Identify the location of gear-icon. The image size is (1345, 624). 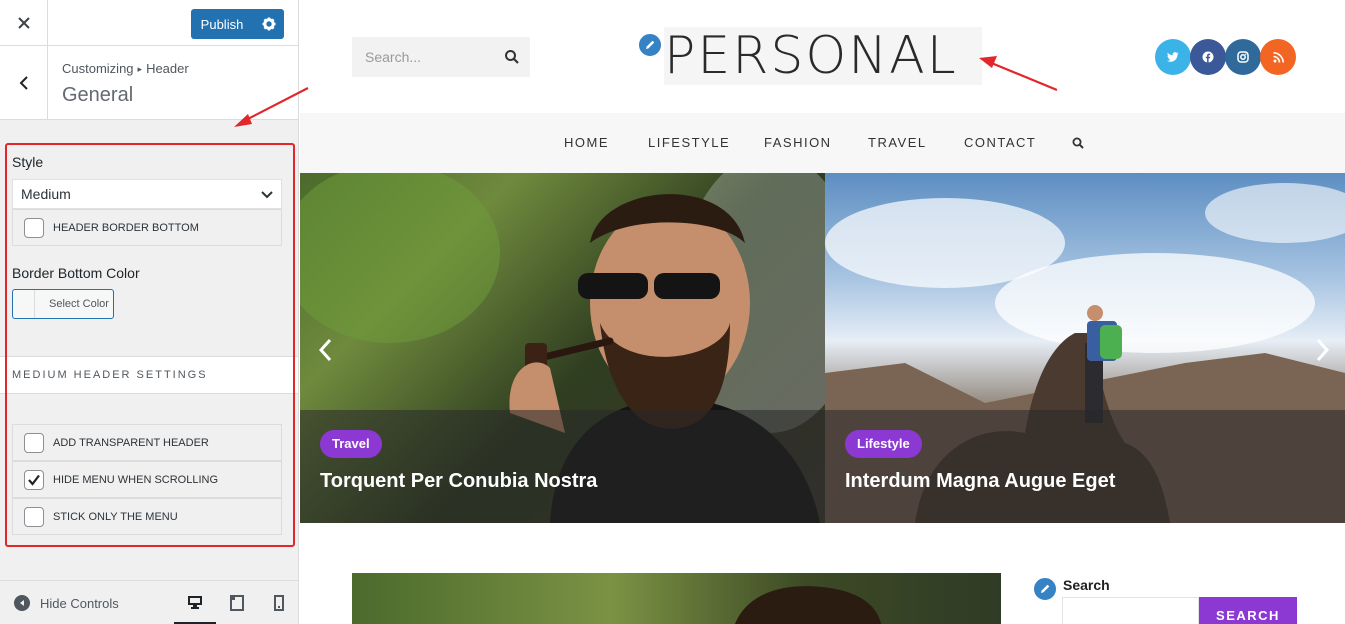
(268, 24).